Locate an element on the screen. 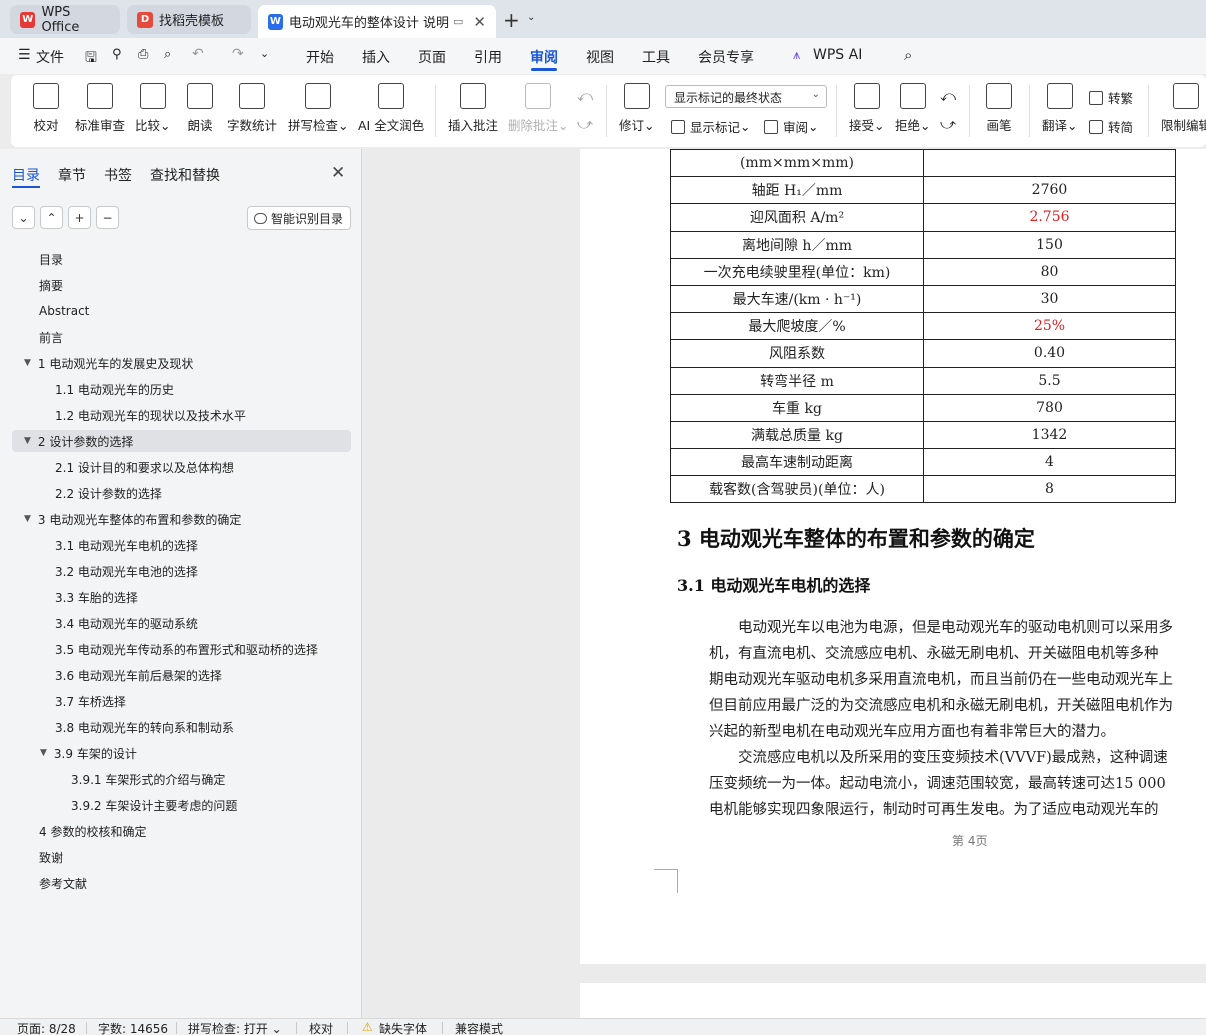 The image size is (1206, 1035). new-tab-icon: + is located at coordinates (511, 20).